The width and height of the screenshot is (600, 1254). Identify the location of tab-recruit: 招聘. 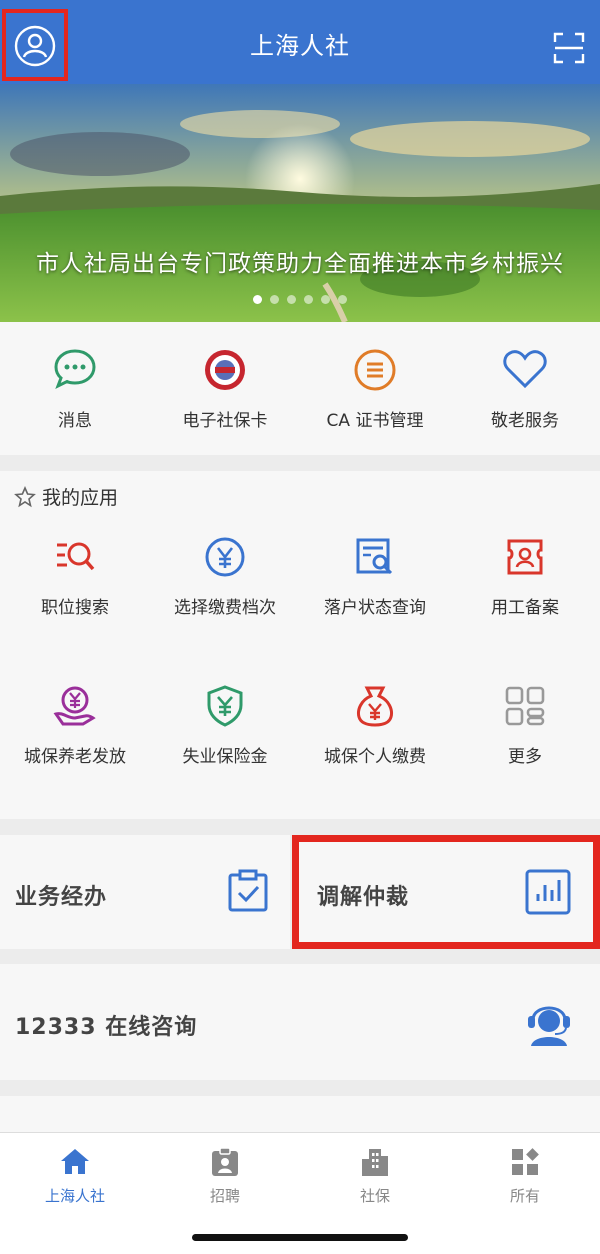
(225, 1173).